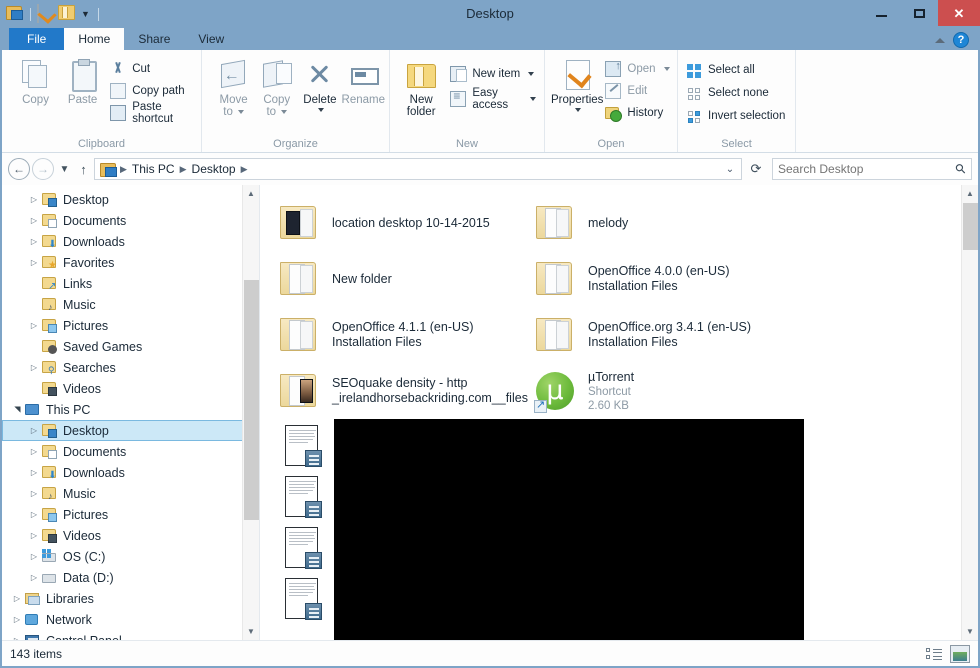 This screenshot has width=980, height=668. What do you see at coordinates (82, 80) in the screenshot?
I see `paste-button: Paste` at bounding box center [82, 80].